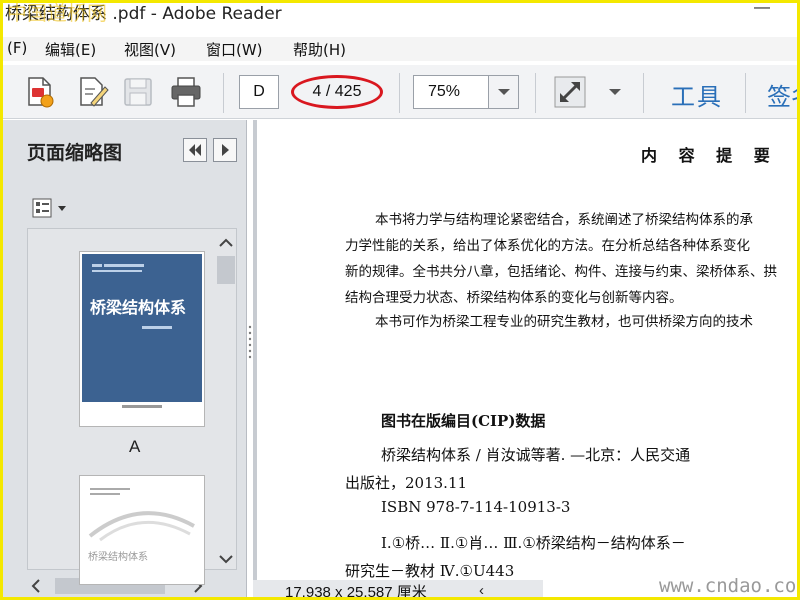 This screenshot has width=800, height=600. Describe the element at coordinates (225, 150) in the screenshot. I see `expand-panel-button` at that location.